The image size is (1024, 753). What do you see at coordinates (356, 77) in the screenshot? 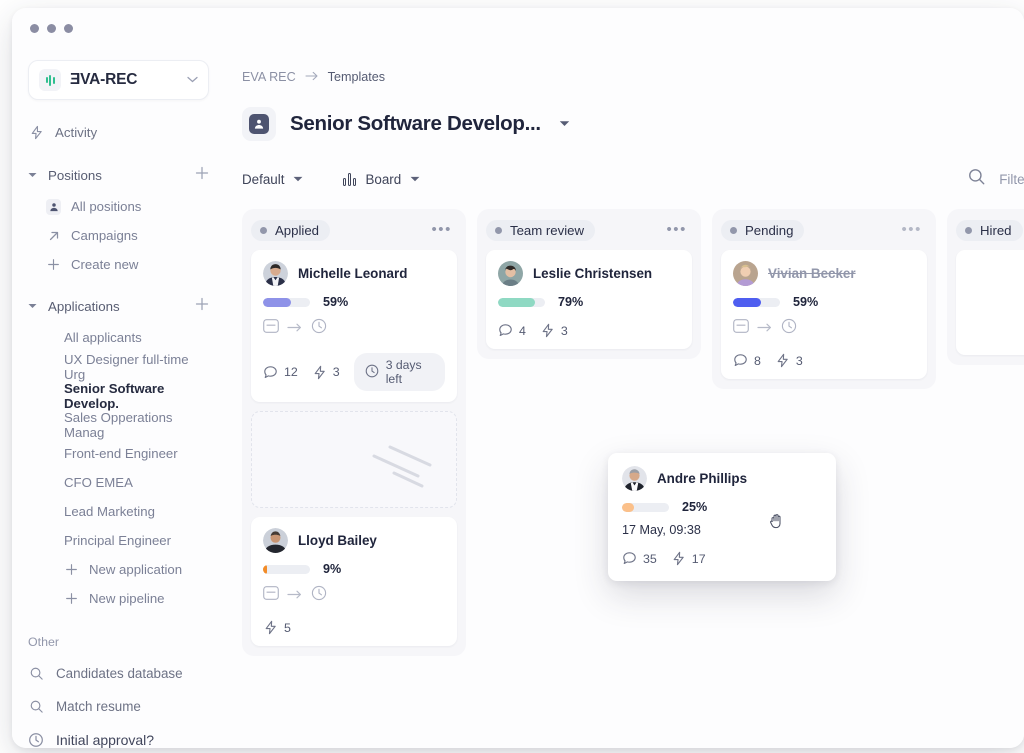
I see `breadcrumb-current: Templates` at bounding box center [356, 77].